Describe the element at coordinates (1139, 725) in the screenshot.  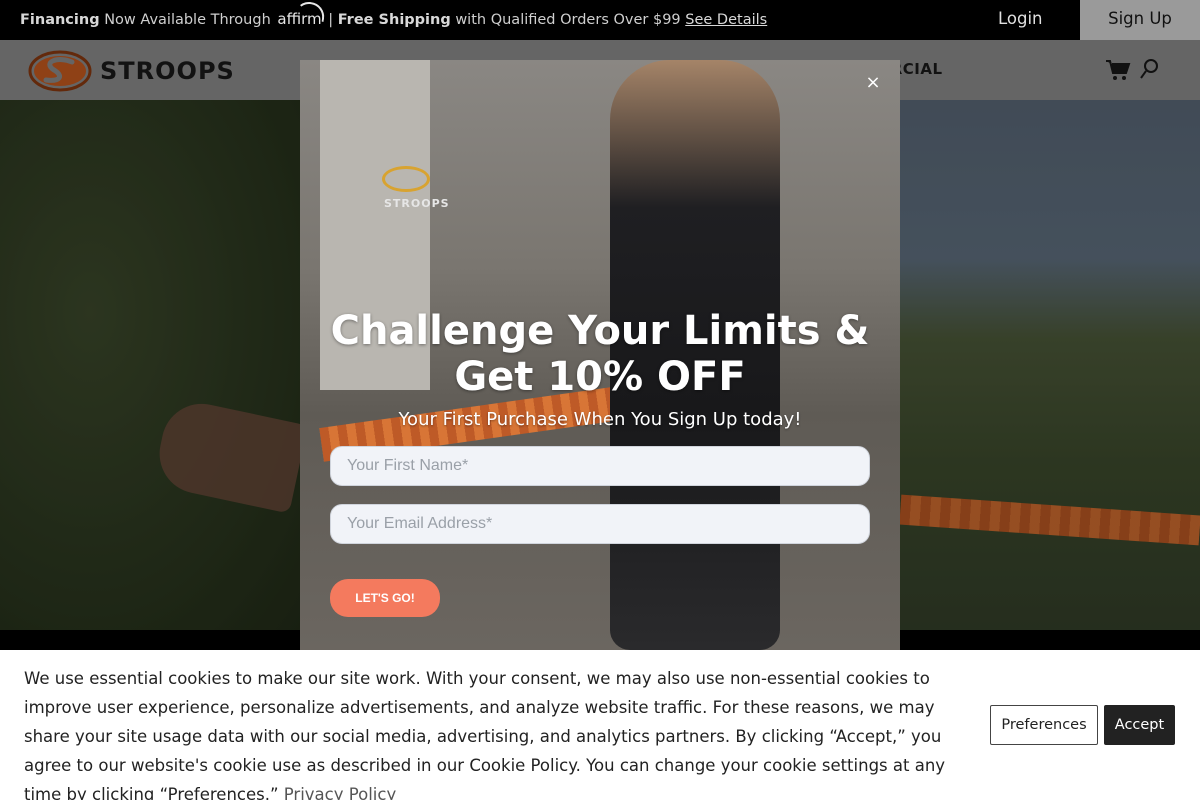
I see `accept-button: Accept` at that location.